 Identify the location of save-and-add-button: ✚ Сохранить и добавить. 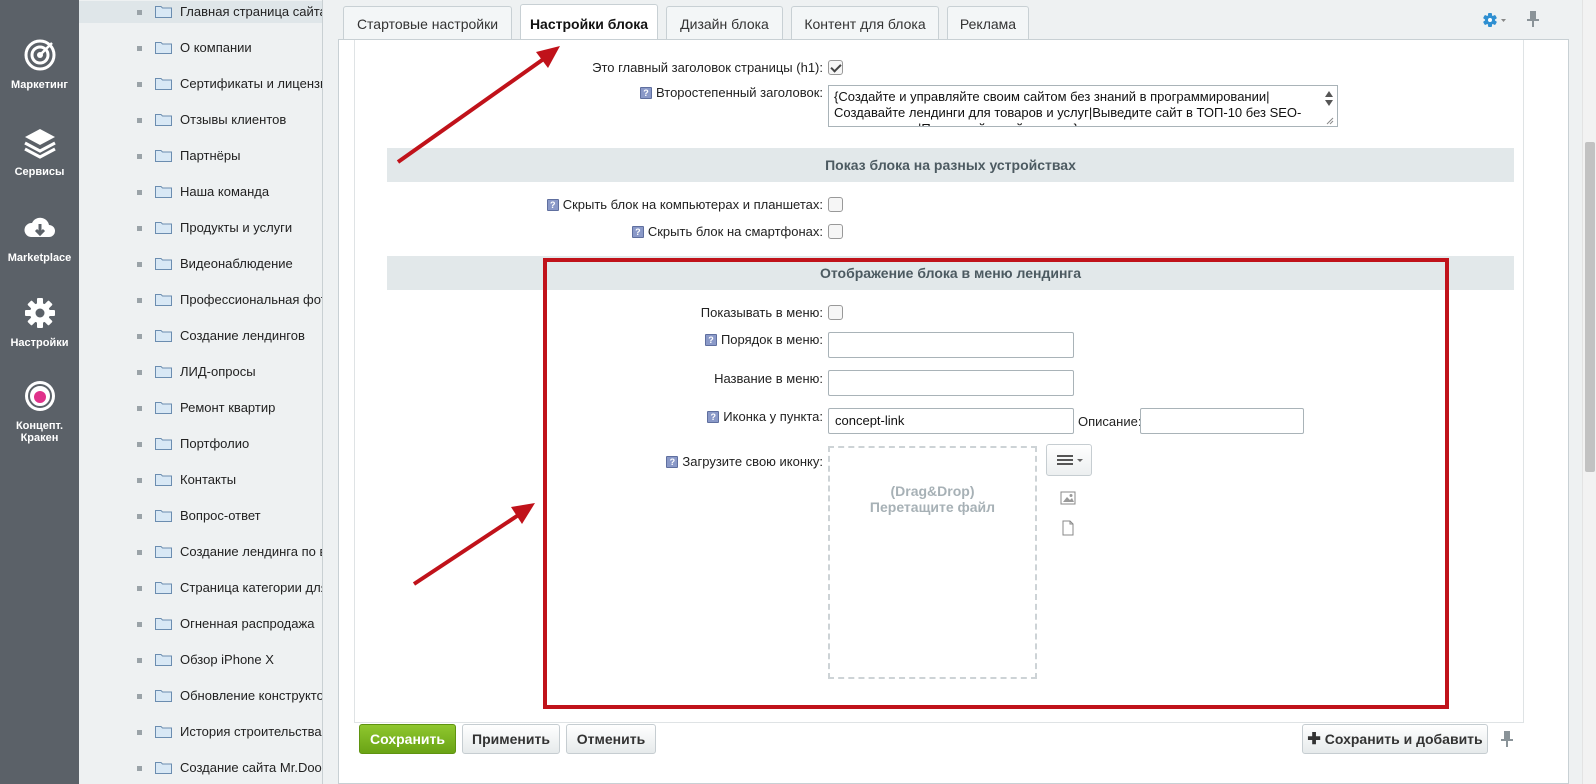
(1395, 739).